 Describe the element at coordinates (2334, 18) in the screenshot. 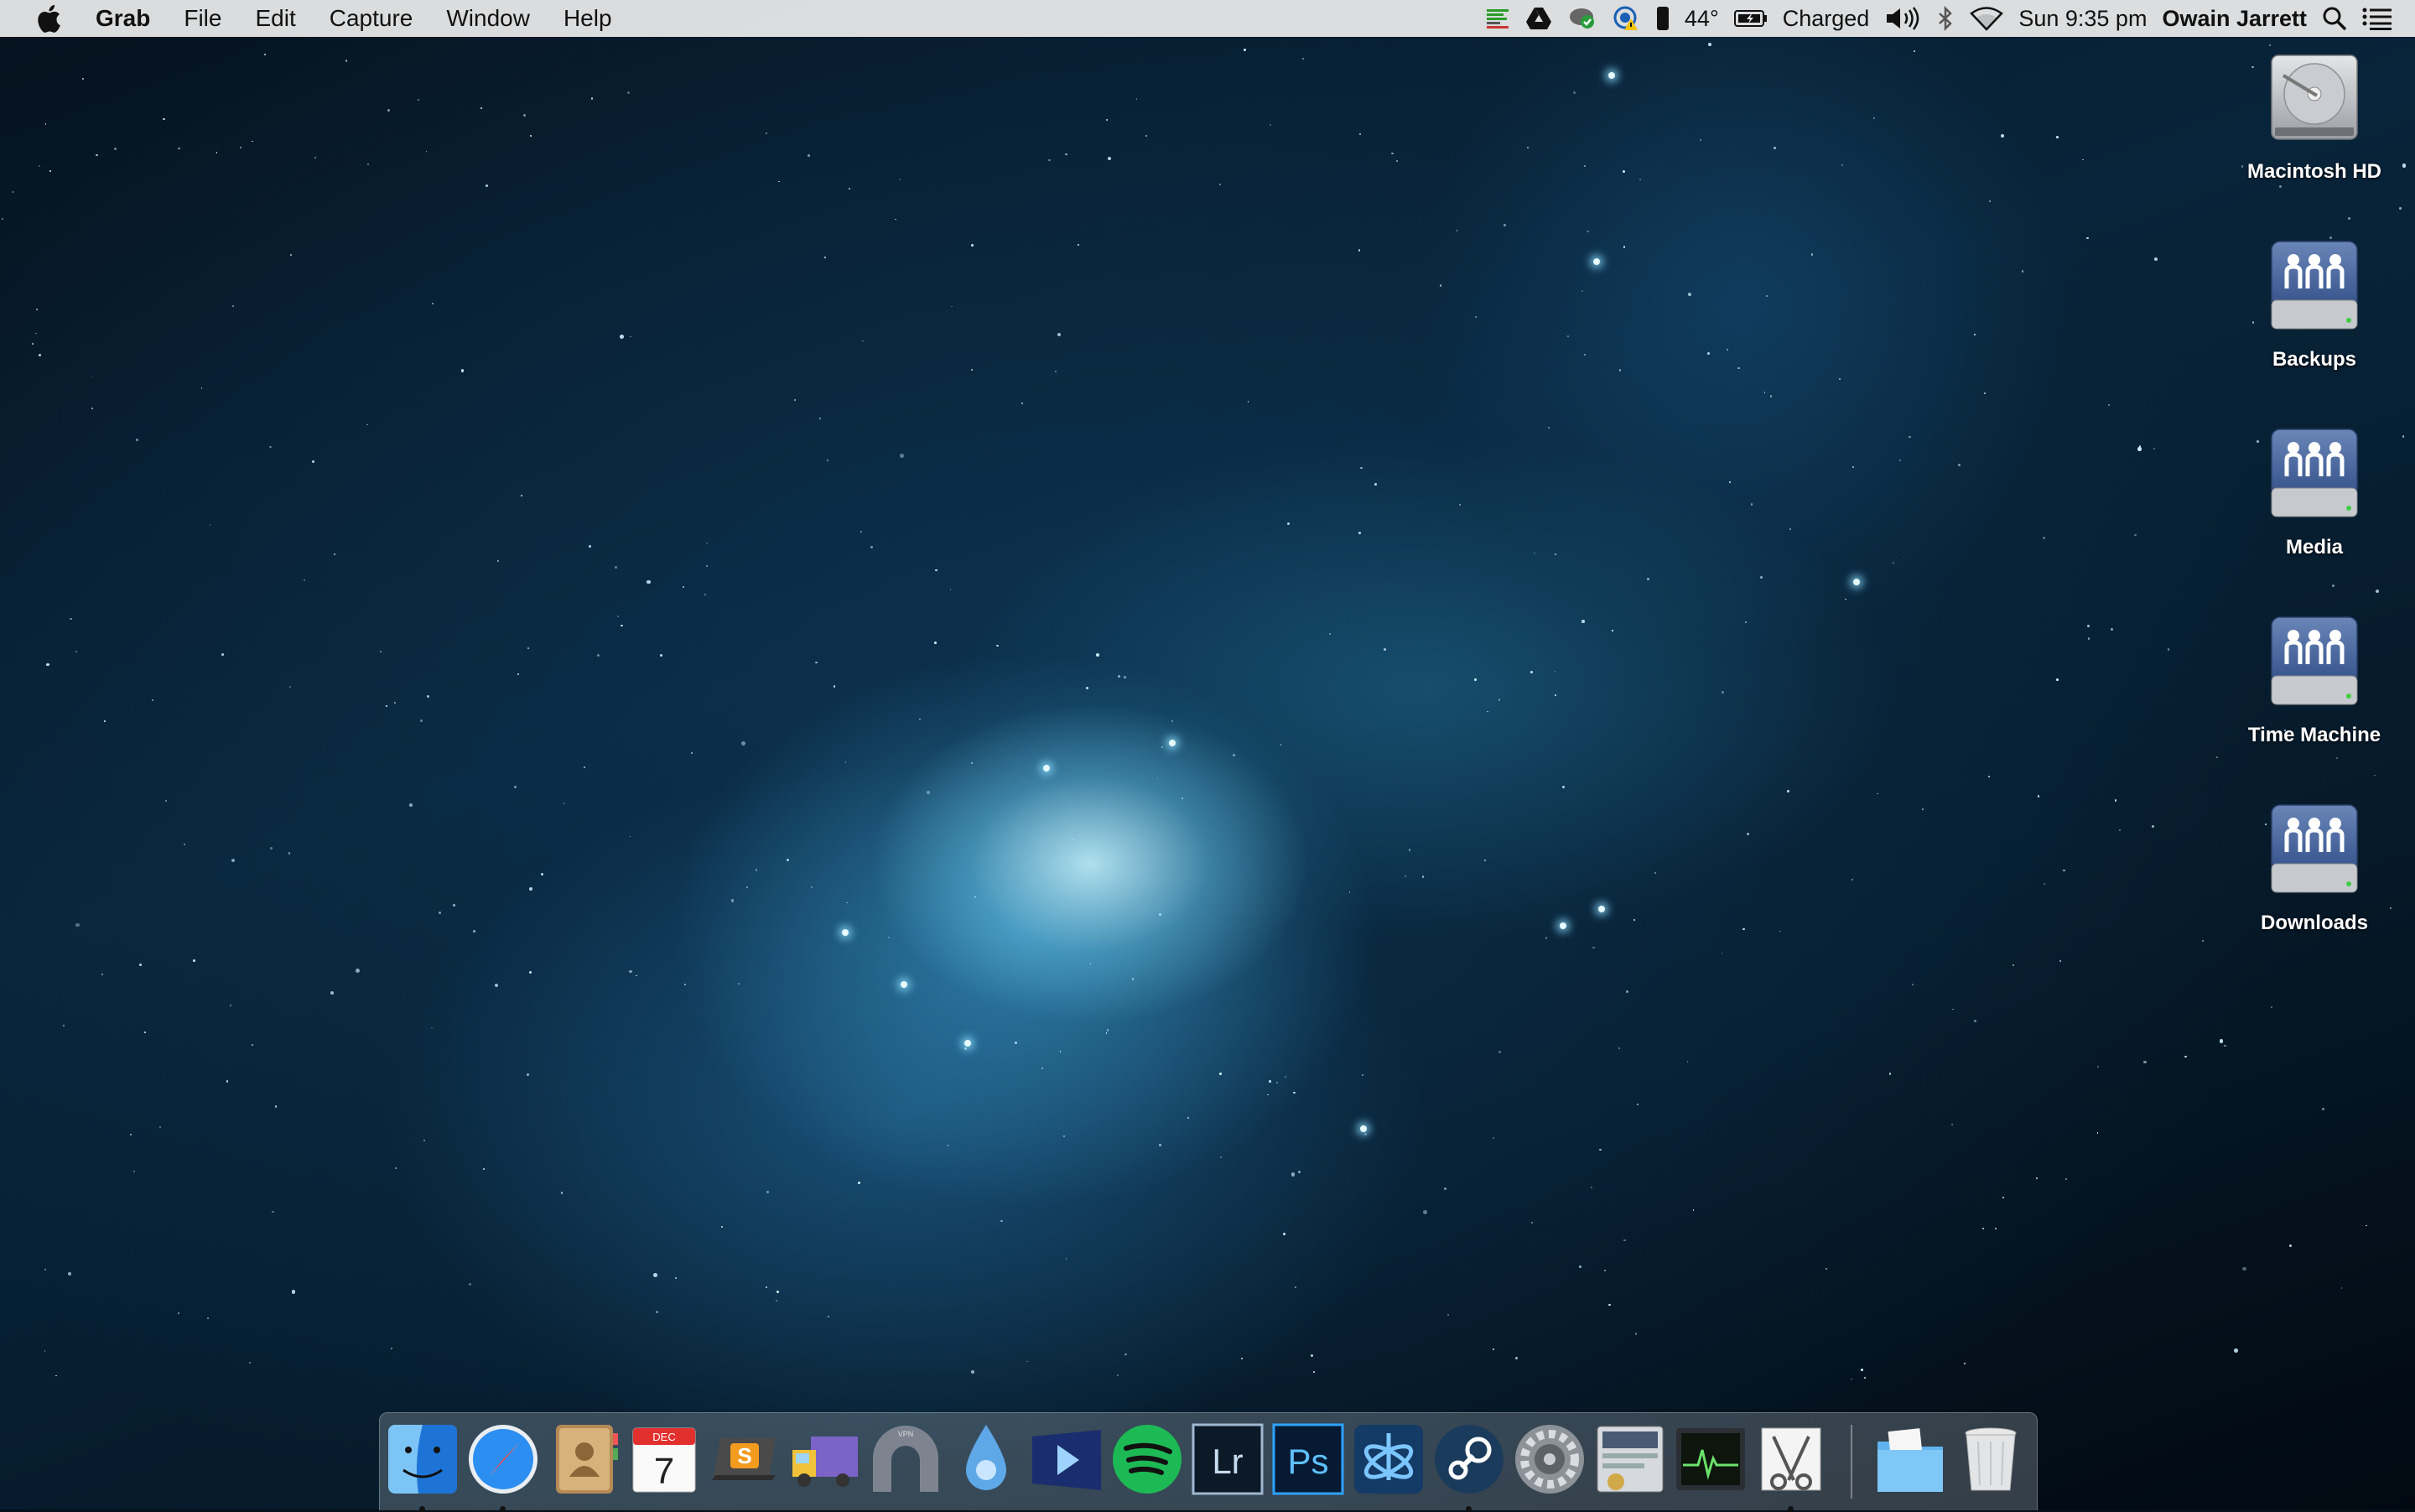

I see `spotlight-search-icon` at that location.